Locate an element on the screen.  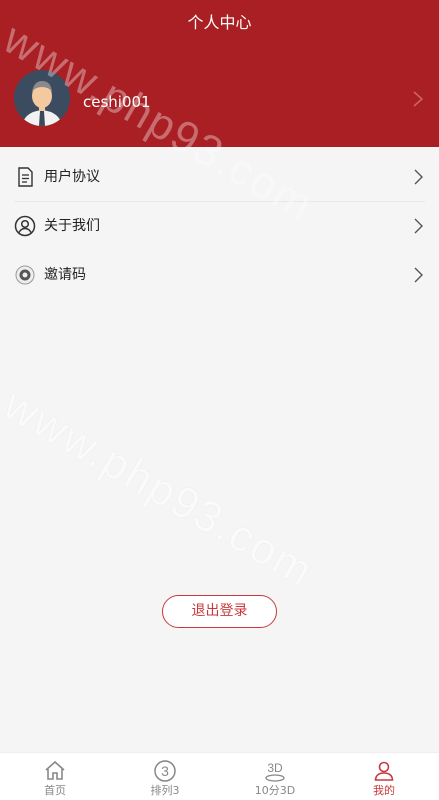
invite-code-icon is located at coordinates (25, 275).